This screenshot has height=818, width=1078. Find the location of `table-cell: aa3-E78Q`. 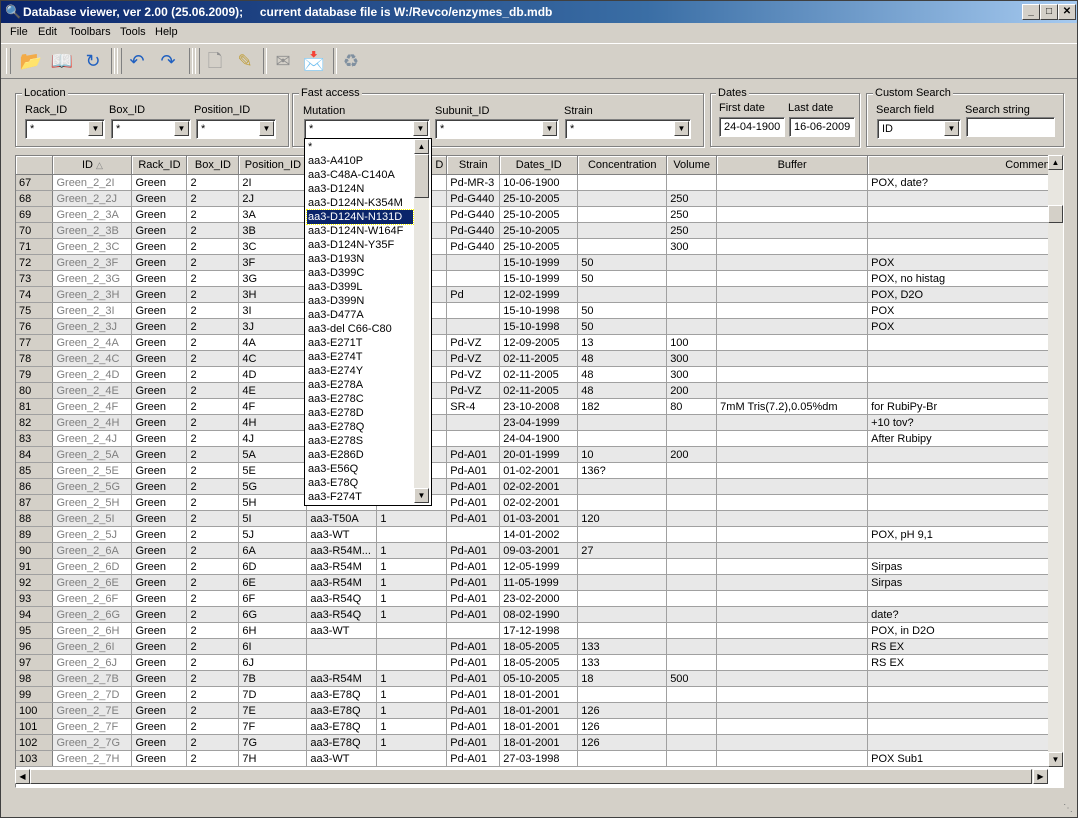

table-cell: aa3-E78Q is located at coordinates (342, 710).